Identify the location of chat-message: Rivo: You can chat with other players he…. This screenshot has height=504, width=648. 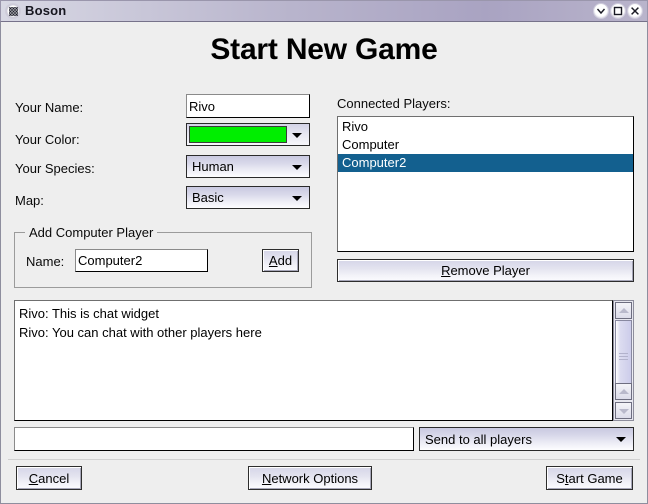
(140, 332).